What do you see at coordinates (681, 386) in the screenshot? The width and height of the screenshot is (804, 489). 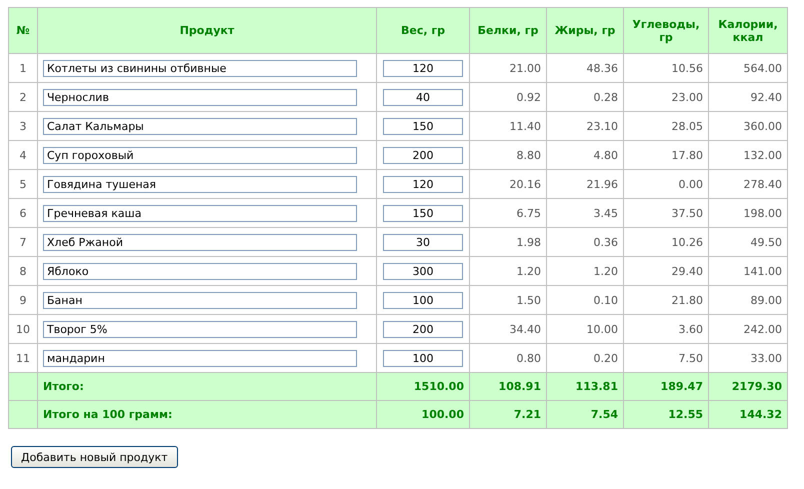 I see `total-value: 189.47` at bounding box center [681, 386].